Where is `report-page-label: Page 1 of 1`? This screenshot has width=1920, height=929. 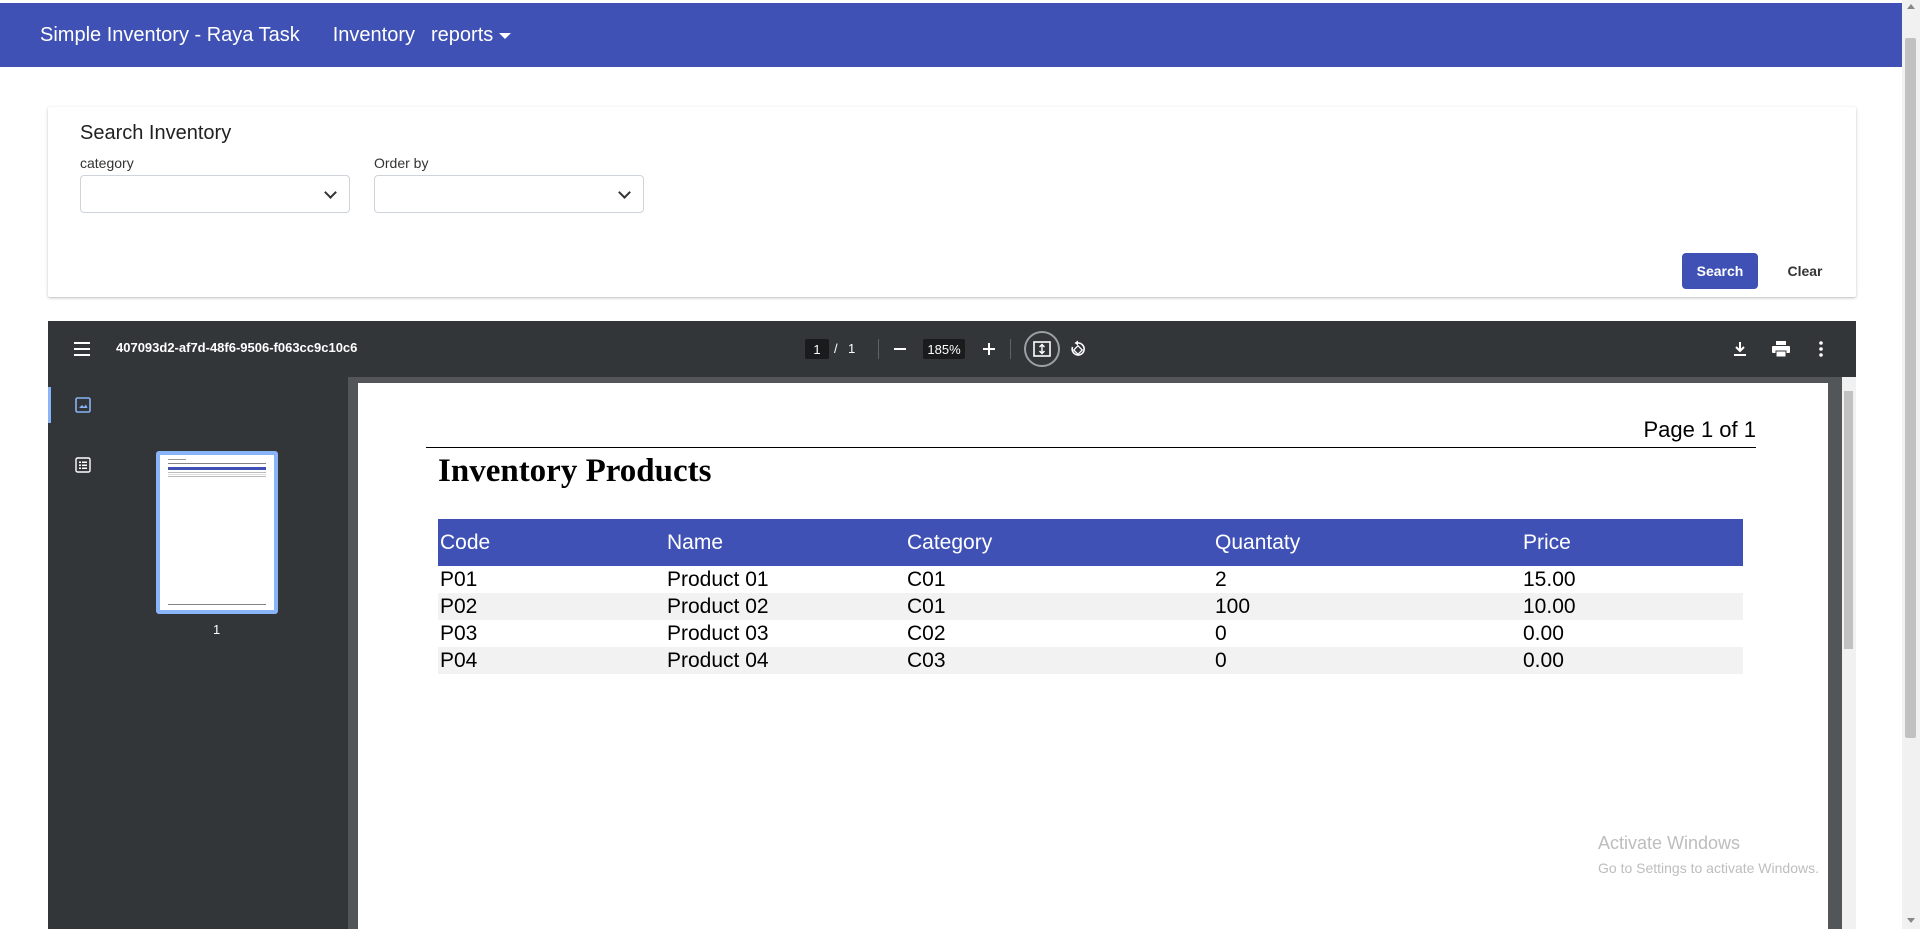 report-page-label: Page 1 of 1 is located at coordinates (1699, 429).